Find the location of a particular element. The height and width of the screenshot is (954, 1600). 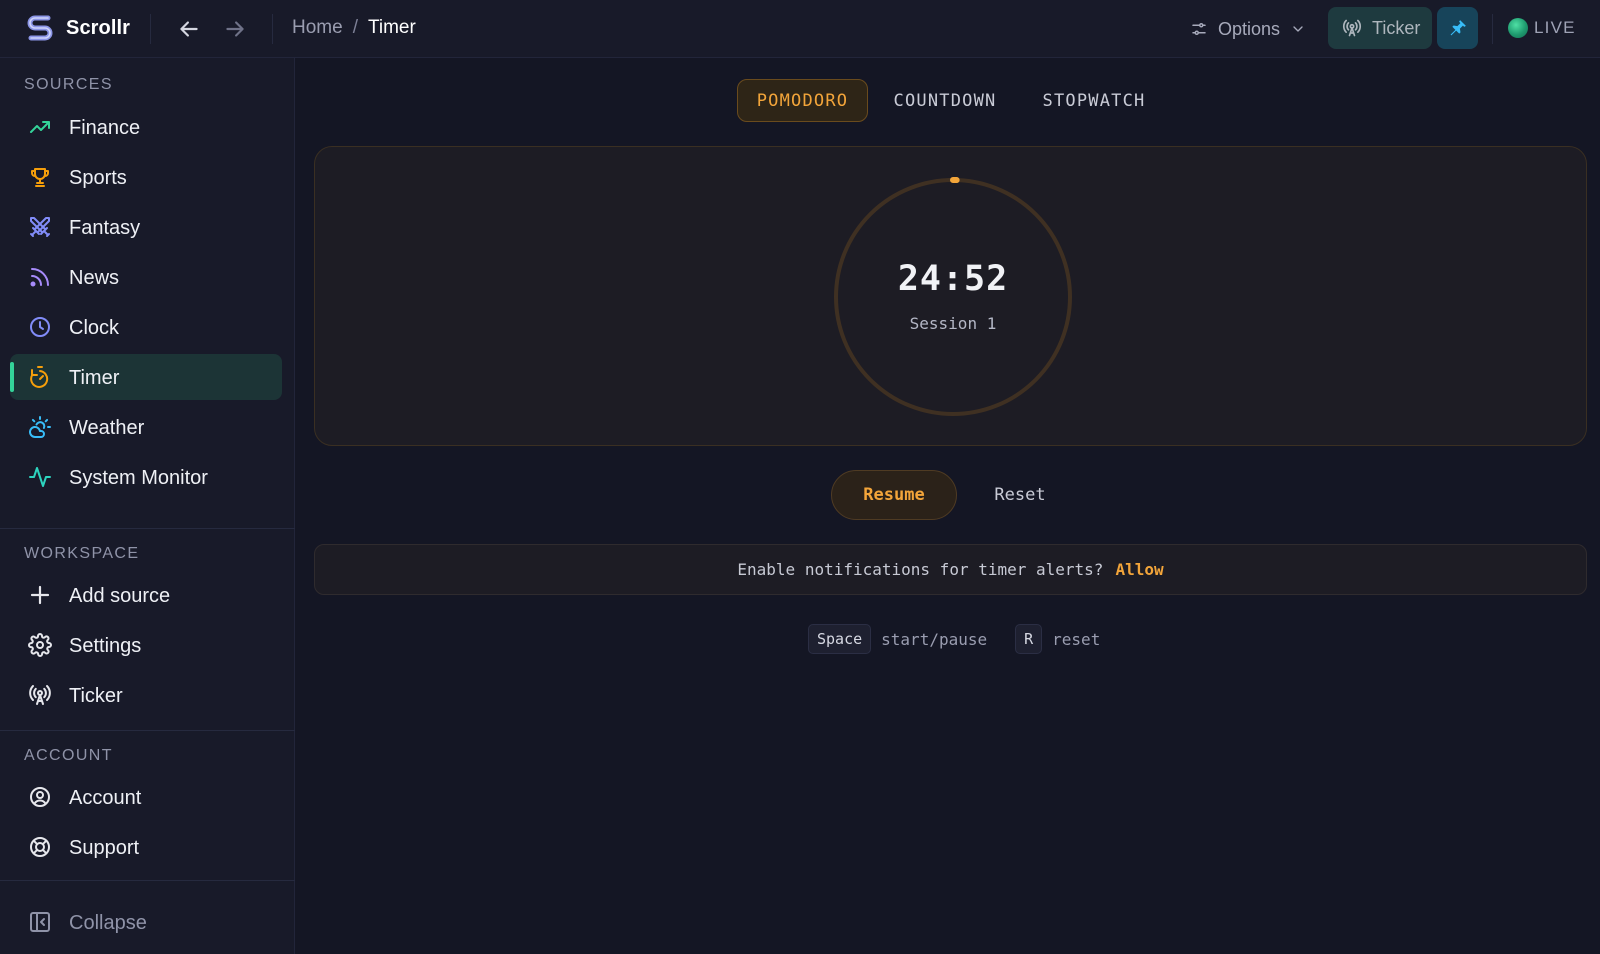

sidebar-item-label: Timer is located at coordinates (94, 378).